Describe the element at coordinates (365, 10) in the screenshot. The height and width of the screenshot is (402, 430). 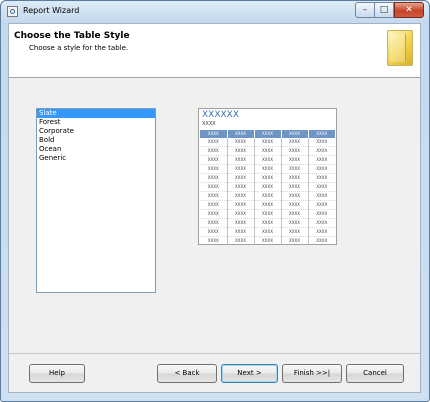
I see `minimize-button: –` at that location.